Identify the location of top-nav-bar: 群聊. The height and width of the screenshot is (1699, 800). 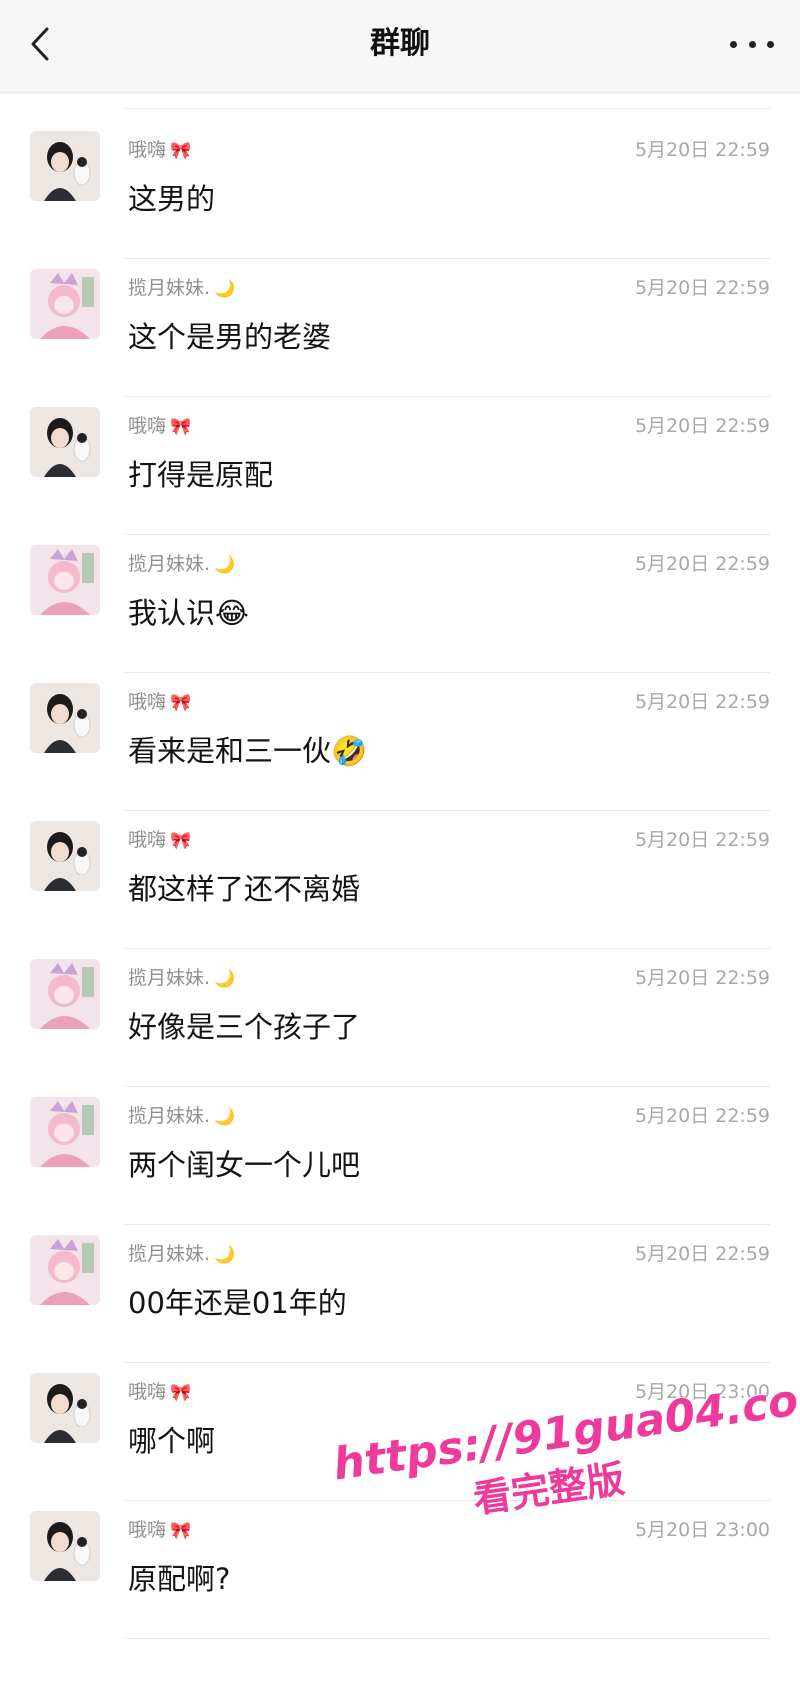
(400, 46).